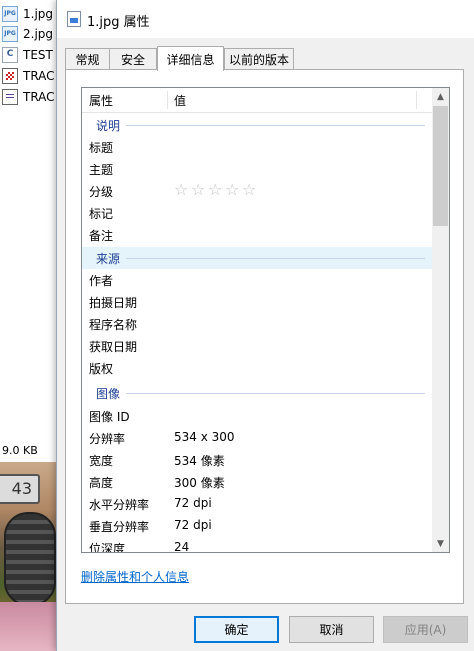 Image resolution: width=474 pixels, height=651 pixels. I want to click on property-value: 24, so click(181, 546).